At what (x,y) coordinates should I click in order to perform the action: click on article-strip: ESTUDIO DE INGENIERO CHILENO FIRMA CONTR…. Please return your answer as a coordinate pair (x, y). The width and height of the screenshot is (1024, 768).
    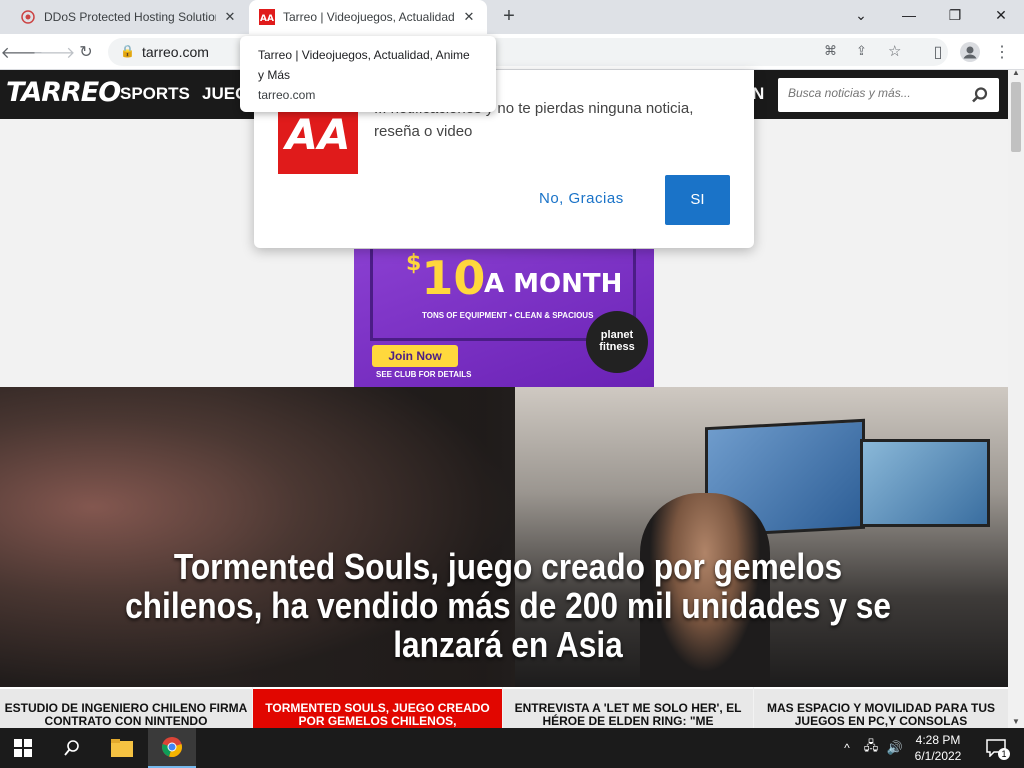
    Looking at the image, I should click on (504, 707).